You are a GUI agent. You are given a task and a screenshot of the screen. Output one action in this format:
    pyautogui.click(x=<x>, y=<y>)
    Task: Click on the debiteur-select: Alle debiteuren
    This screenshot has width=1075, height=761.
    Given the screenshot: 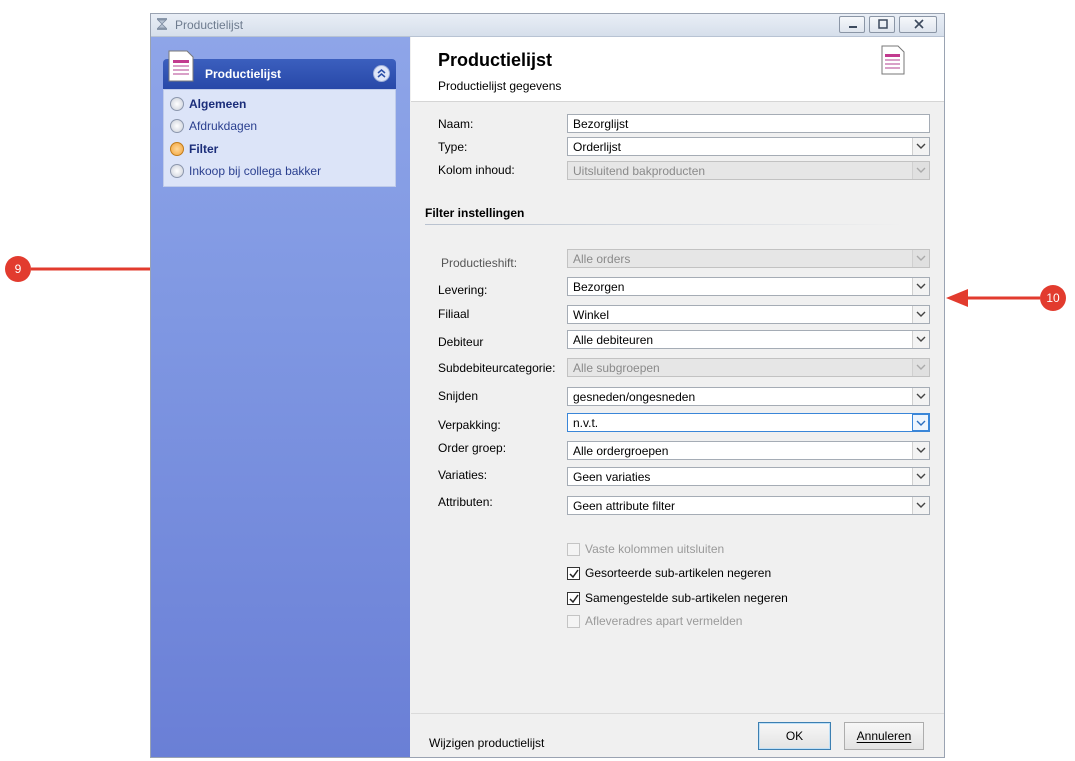 What is the action you would take?
    pyautogui.click(x=748, y=339)
    